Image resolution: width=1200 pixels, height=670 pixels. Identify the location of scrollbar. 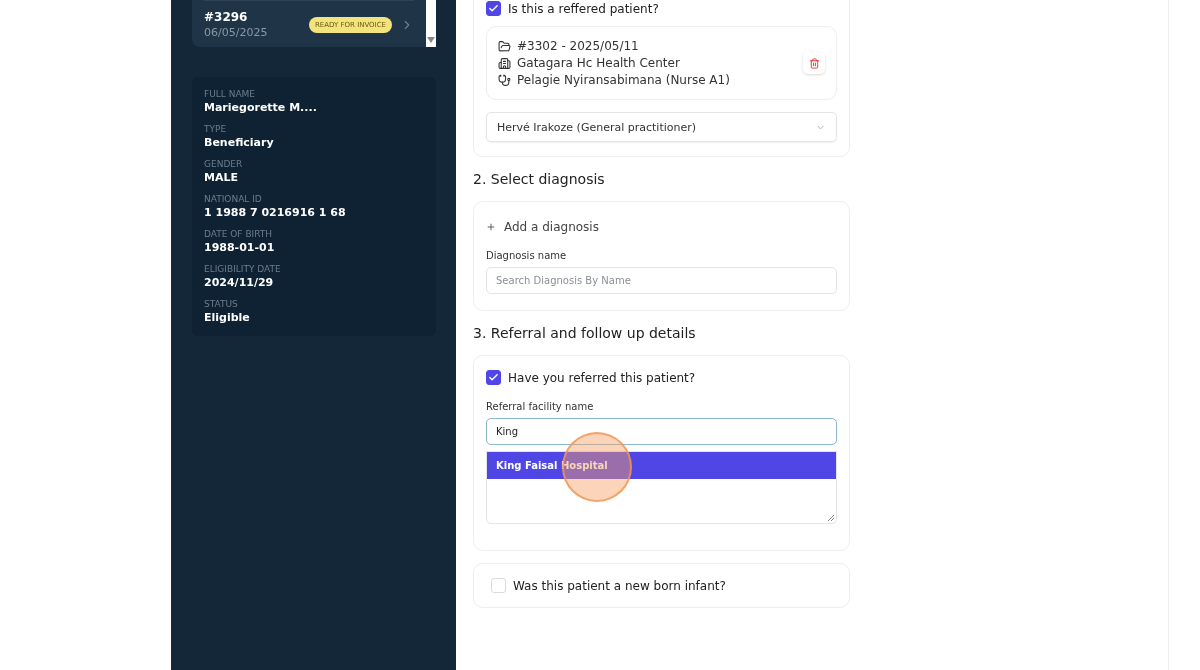
(431, 23).